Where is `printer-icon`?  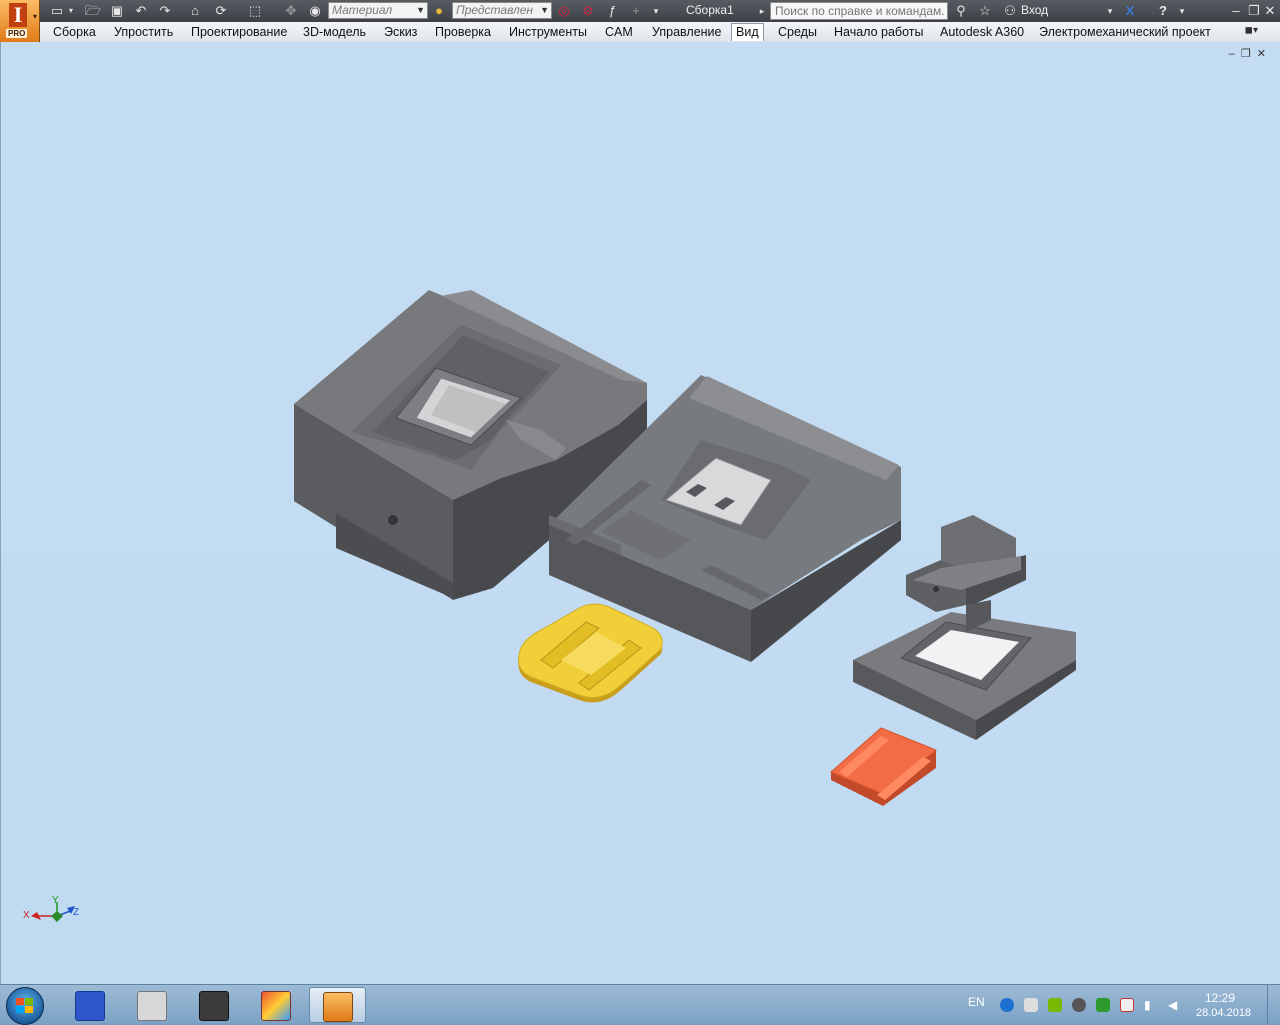 printer-icon is located at coordinates (214, 1006).